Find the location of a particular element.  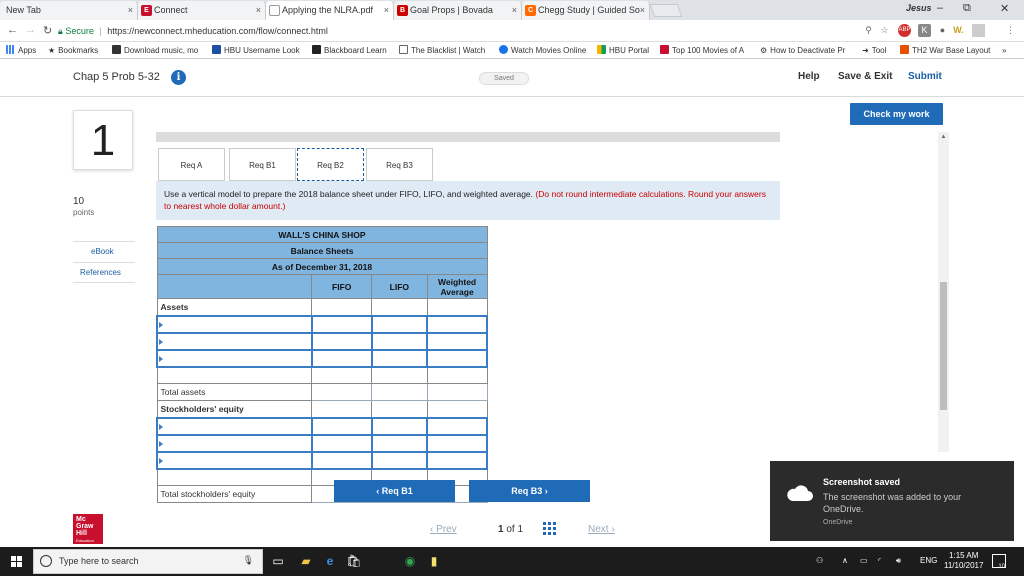

bookmark-th2-war: TH2 War Base Layout is located at coordinates (945, 50).